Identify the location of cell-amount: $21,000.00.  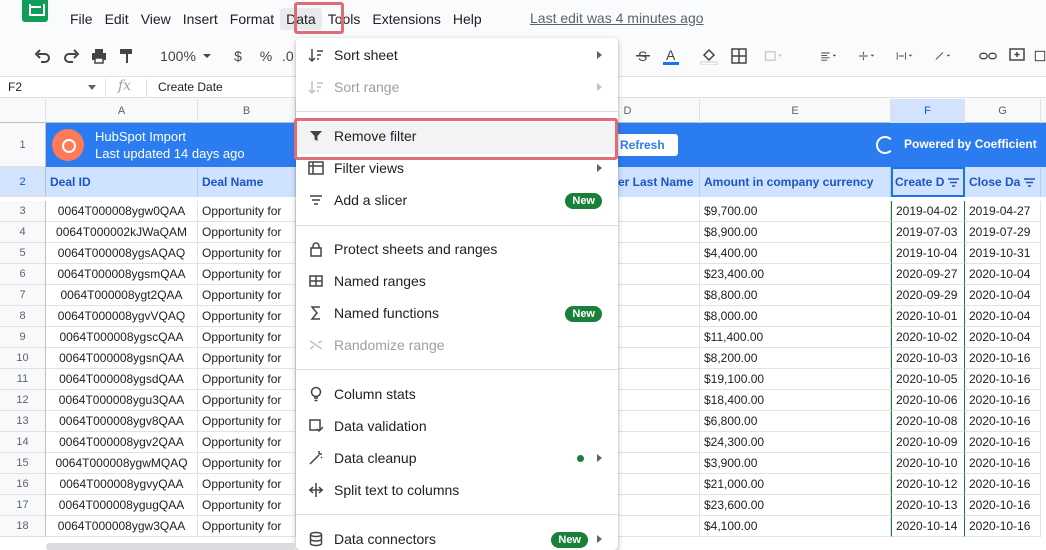
(795, 484).